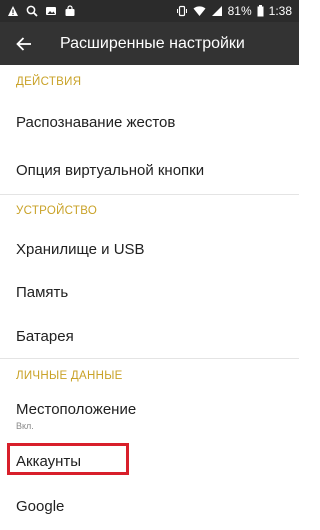 The height and width of the screenshot is (530, 320). I want to click on page-title: Расширенные настройки, so click(152, 43).